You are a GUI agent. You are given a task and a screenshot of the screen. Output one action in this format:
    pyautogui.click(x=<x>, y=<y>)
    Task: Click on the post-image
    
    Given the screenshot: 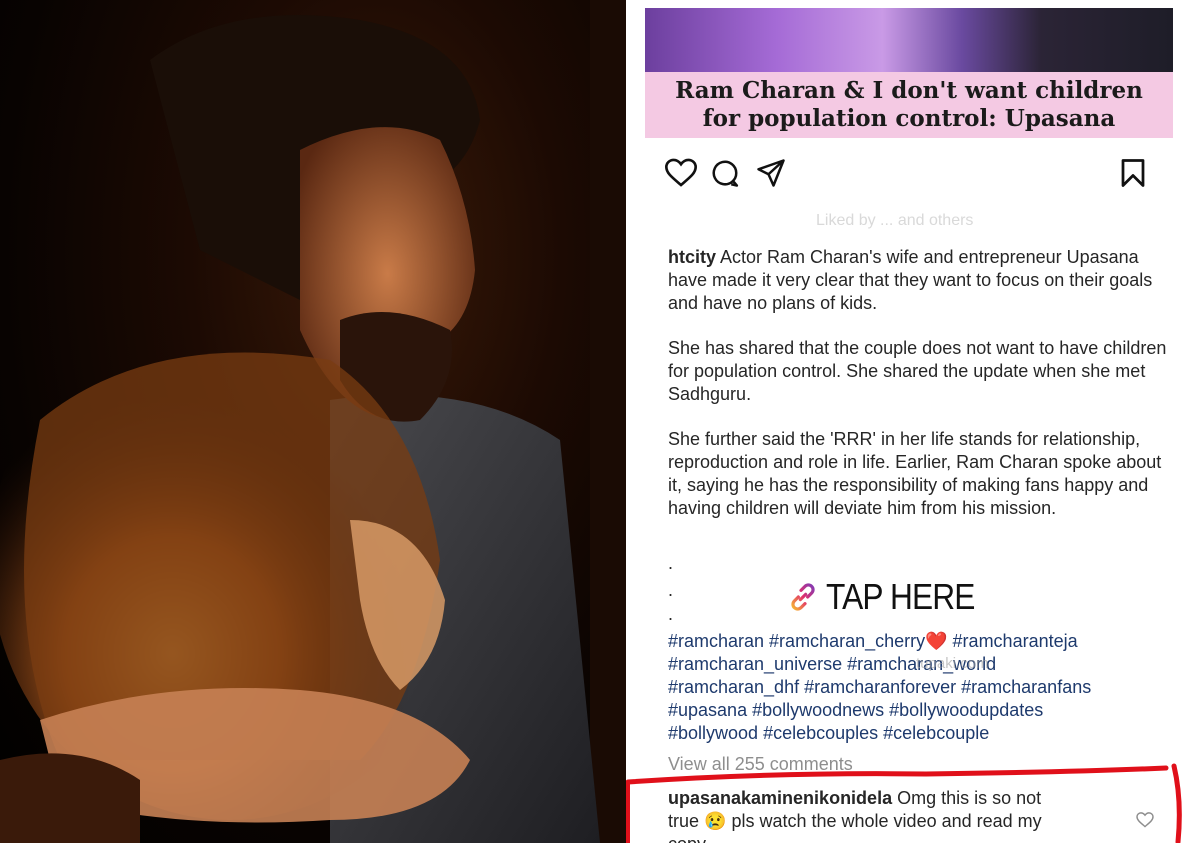 What is the action you would take?
    pyautogui.click(x=909, y=40)
    